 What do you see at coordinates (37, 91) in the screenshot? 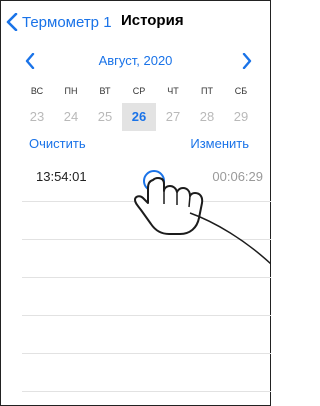
I see `weekday-label: ВС` at bounding box center [37, 91].